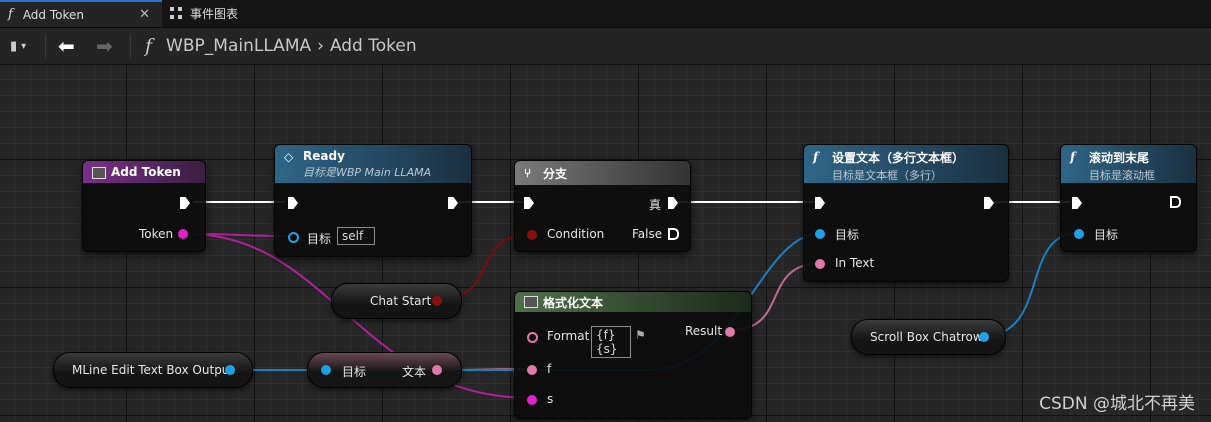  What do you see at coordinates (633, 302) in the screenshot?
I see `node-header: 格式化文本` at bounding box center [633, 302].